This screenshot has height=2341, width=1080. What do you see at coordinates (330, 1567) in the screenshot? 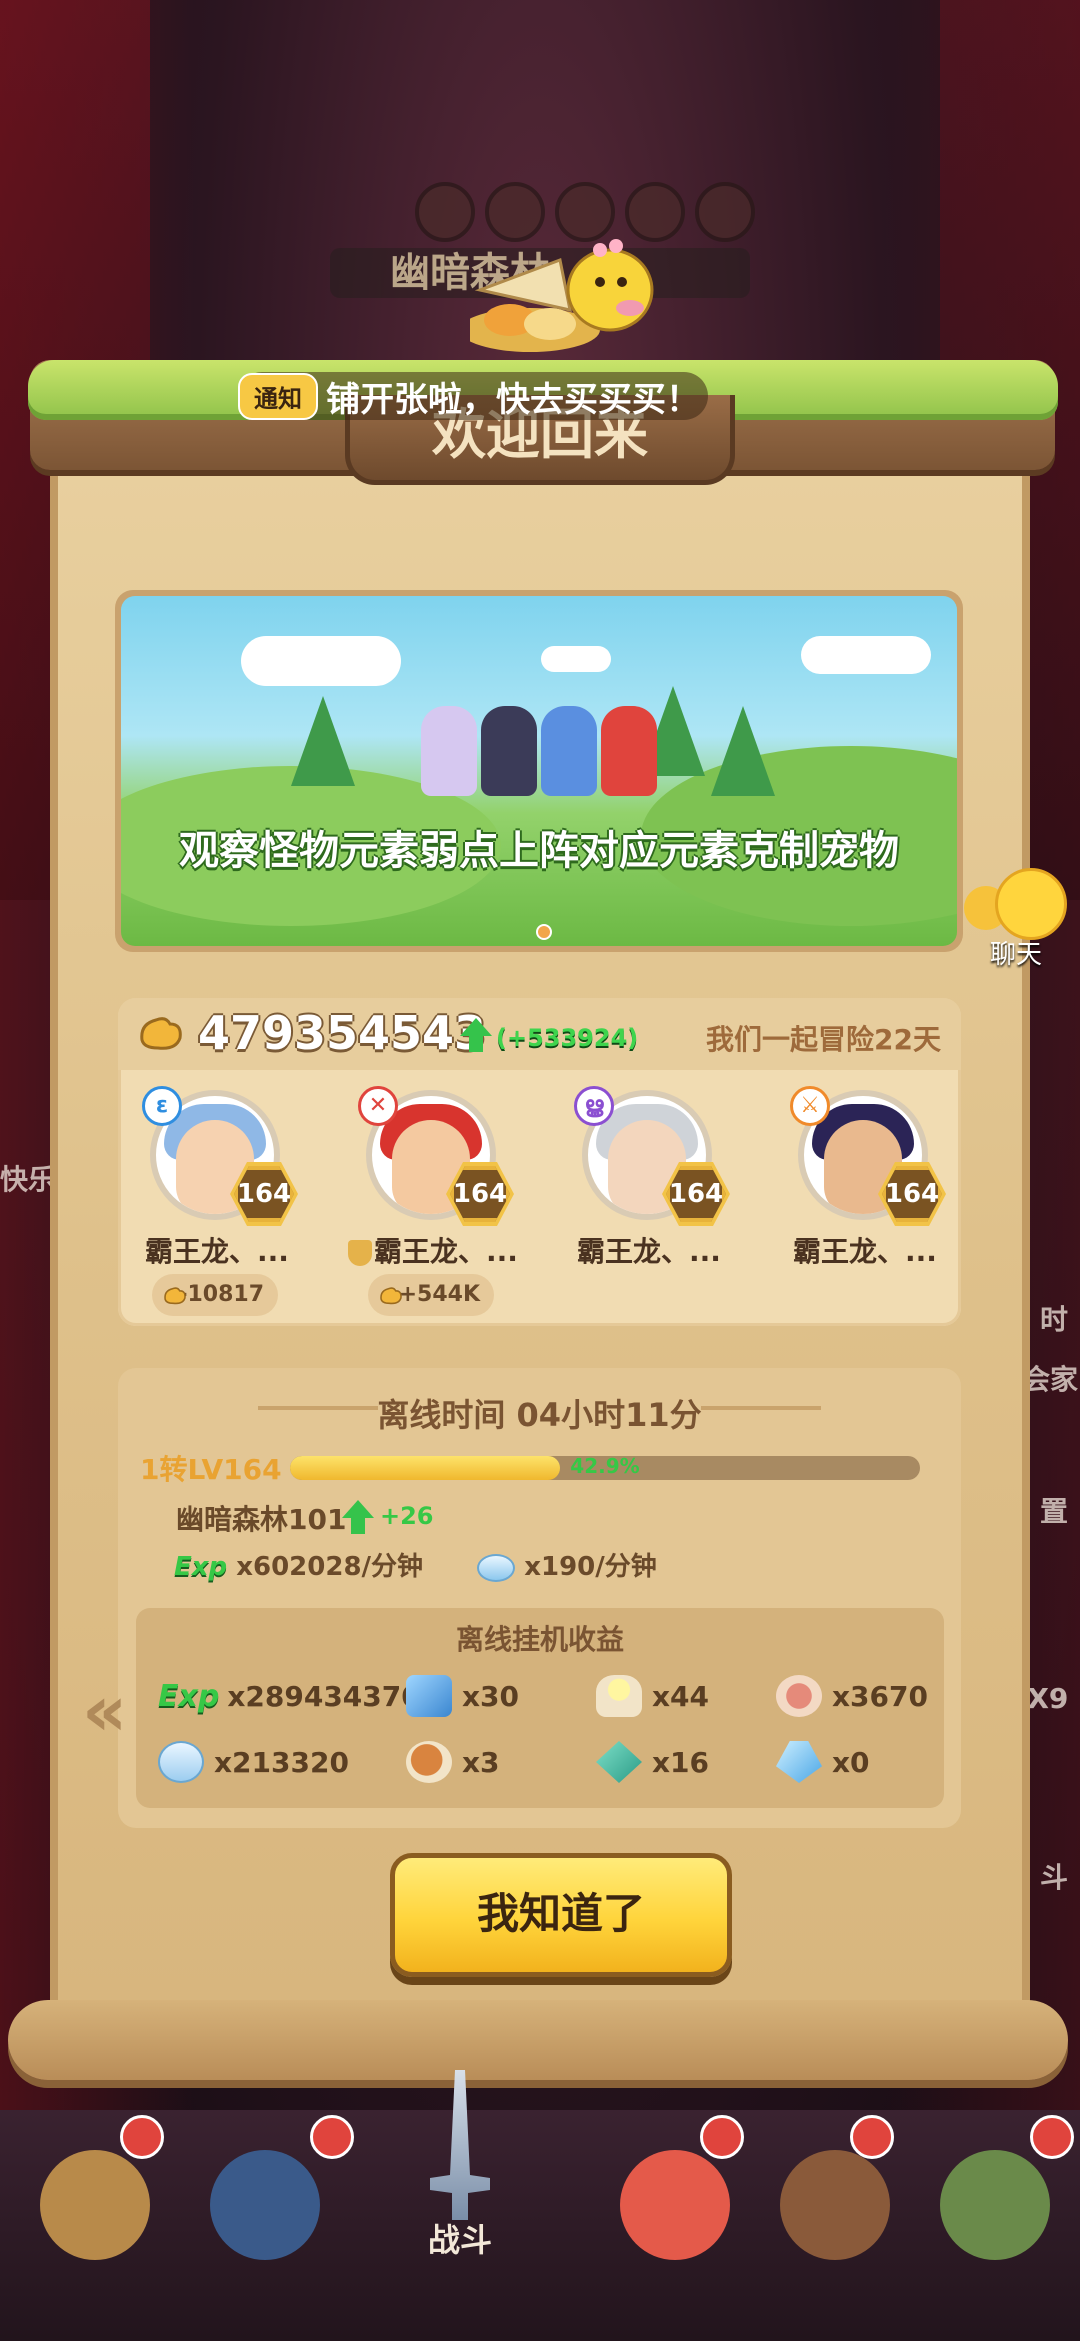
I see `exp-rate: x602028/分钟` at bounding box center [330, 1567].